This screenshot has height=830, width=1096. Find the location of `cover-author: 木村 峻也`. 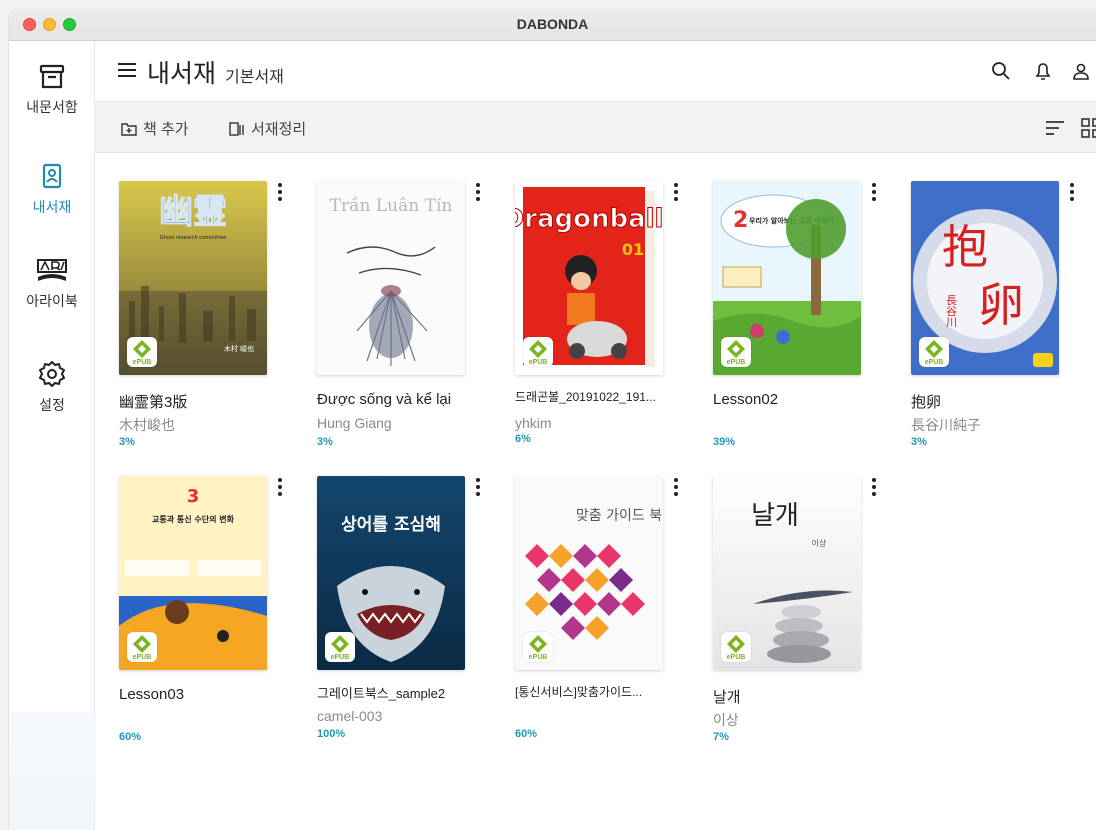

cover-author: 木村 峻也 is located at coordinates (239, 348).